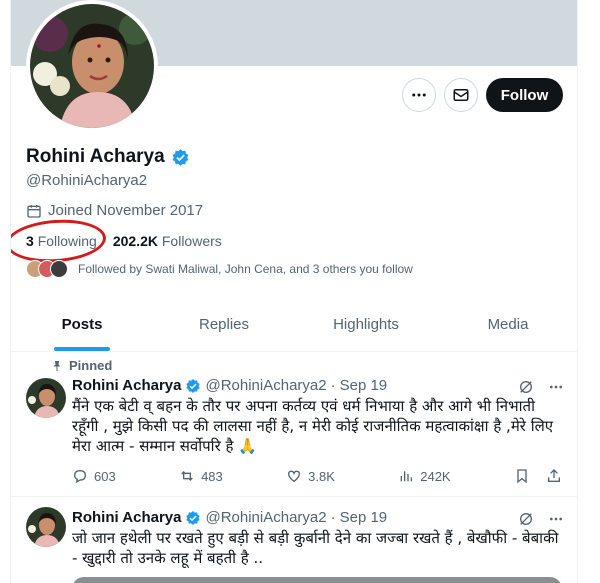  What do you see at coordinates (47, 269) in the screenshot?
I see `mutual-avatars` at bounding box center [47, 269].